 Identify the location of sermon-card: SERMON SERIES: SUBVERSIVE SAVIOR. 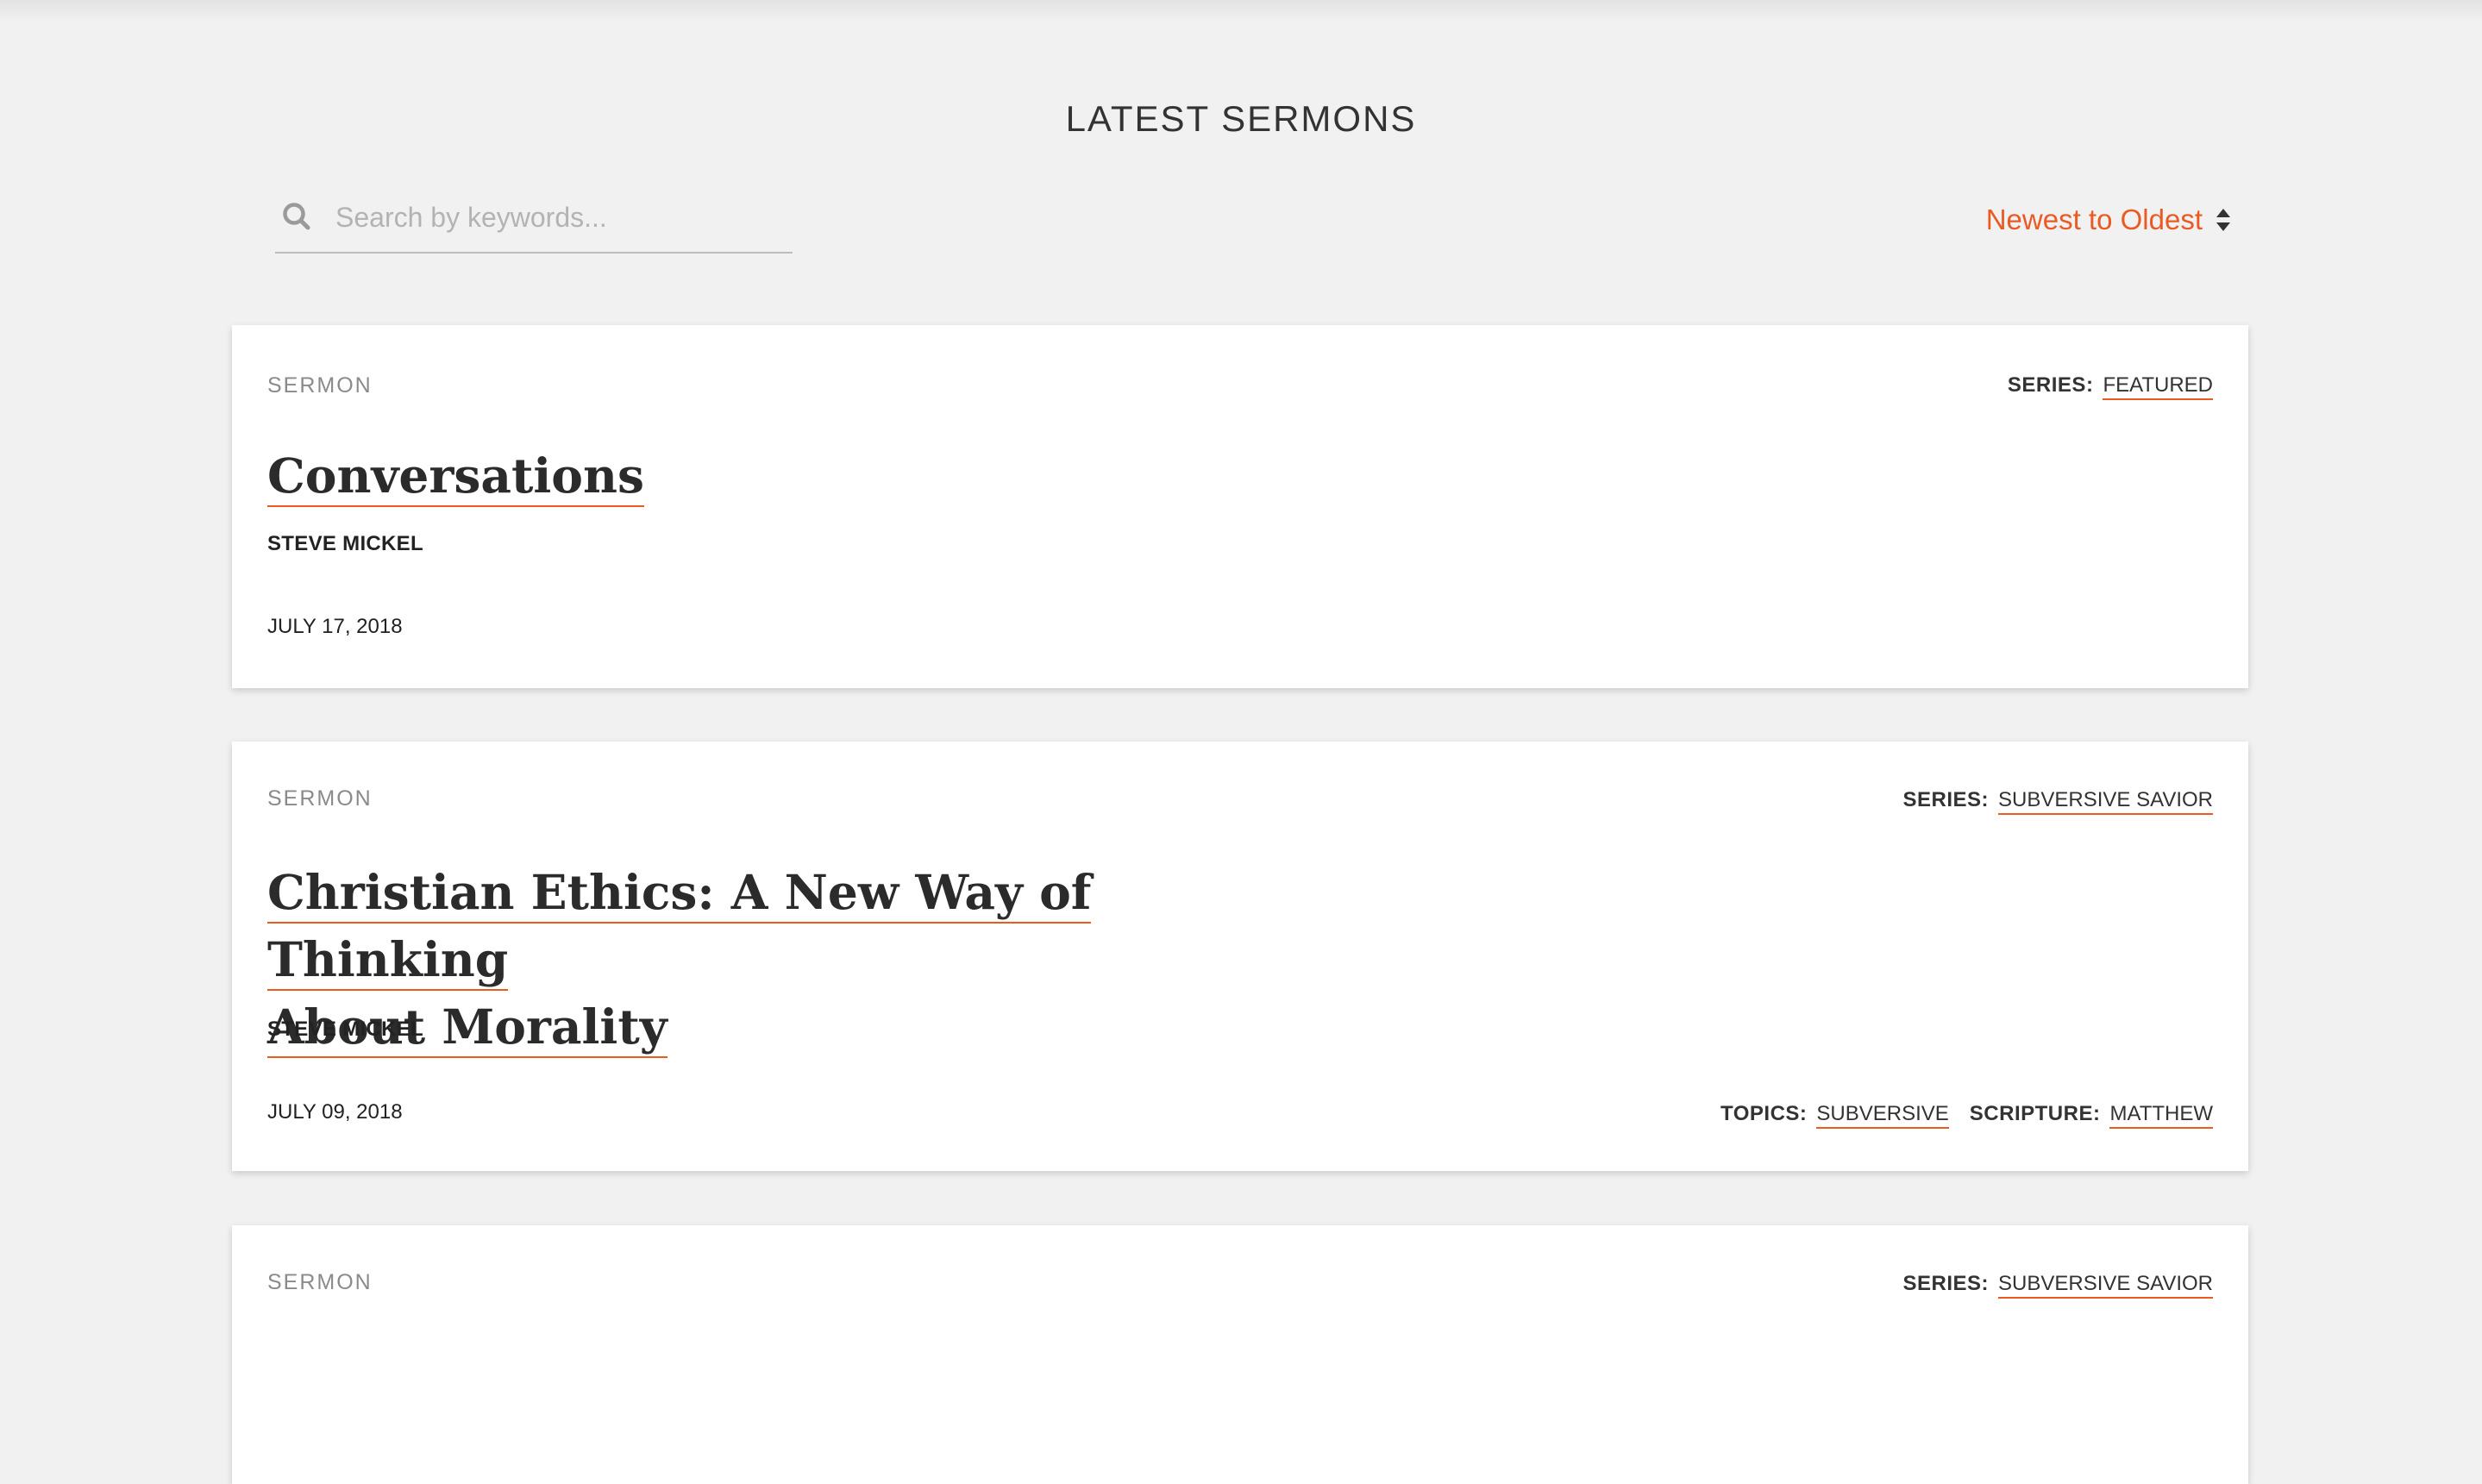
(1240, 1354).